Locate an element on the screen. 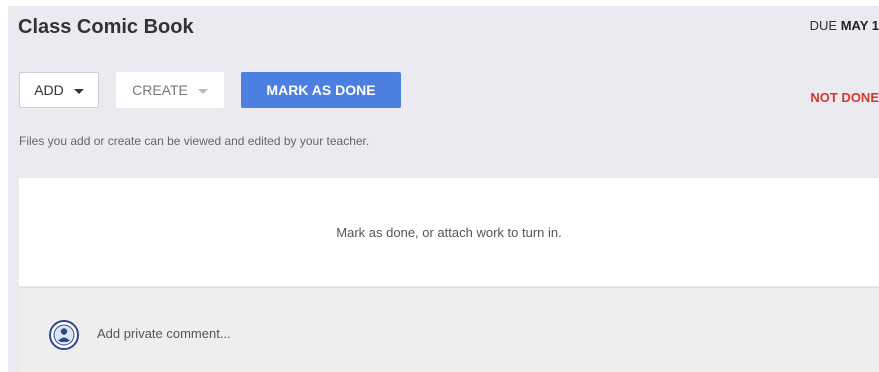 Image resolution: width=879 pixels, height=372 pixels. add-button: ADD is located at coordinates (59, 90).